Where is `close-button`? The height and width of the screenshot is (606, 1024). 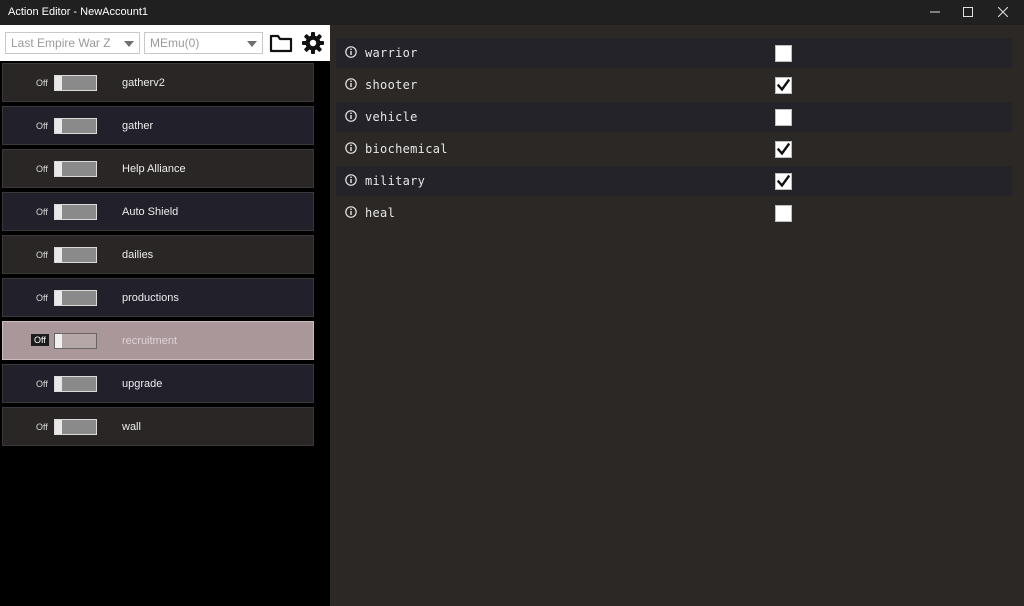
close-button is located at coordinates (1003, 12).